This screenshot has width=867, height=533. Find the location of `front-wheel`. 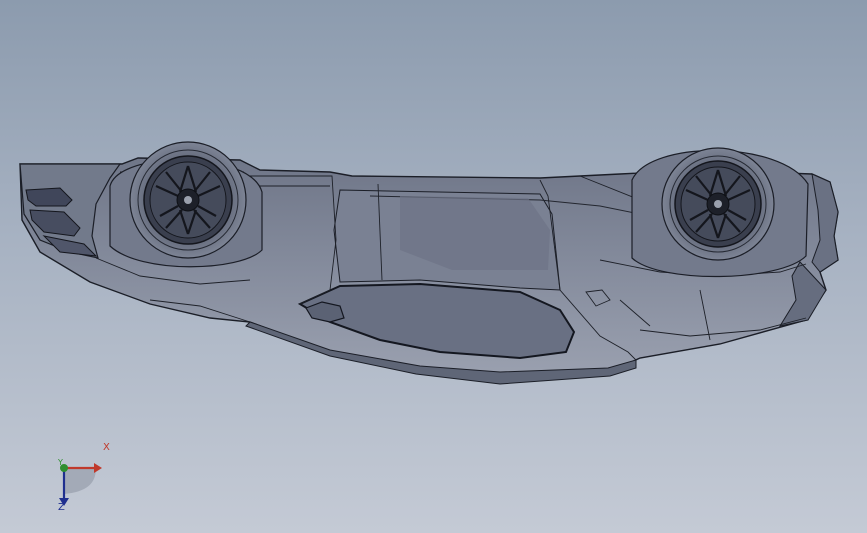

front-wheel is located at coordinates (720, 212).